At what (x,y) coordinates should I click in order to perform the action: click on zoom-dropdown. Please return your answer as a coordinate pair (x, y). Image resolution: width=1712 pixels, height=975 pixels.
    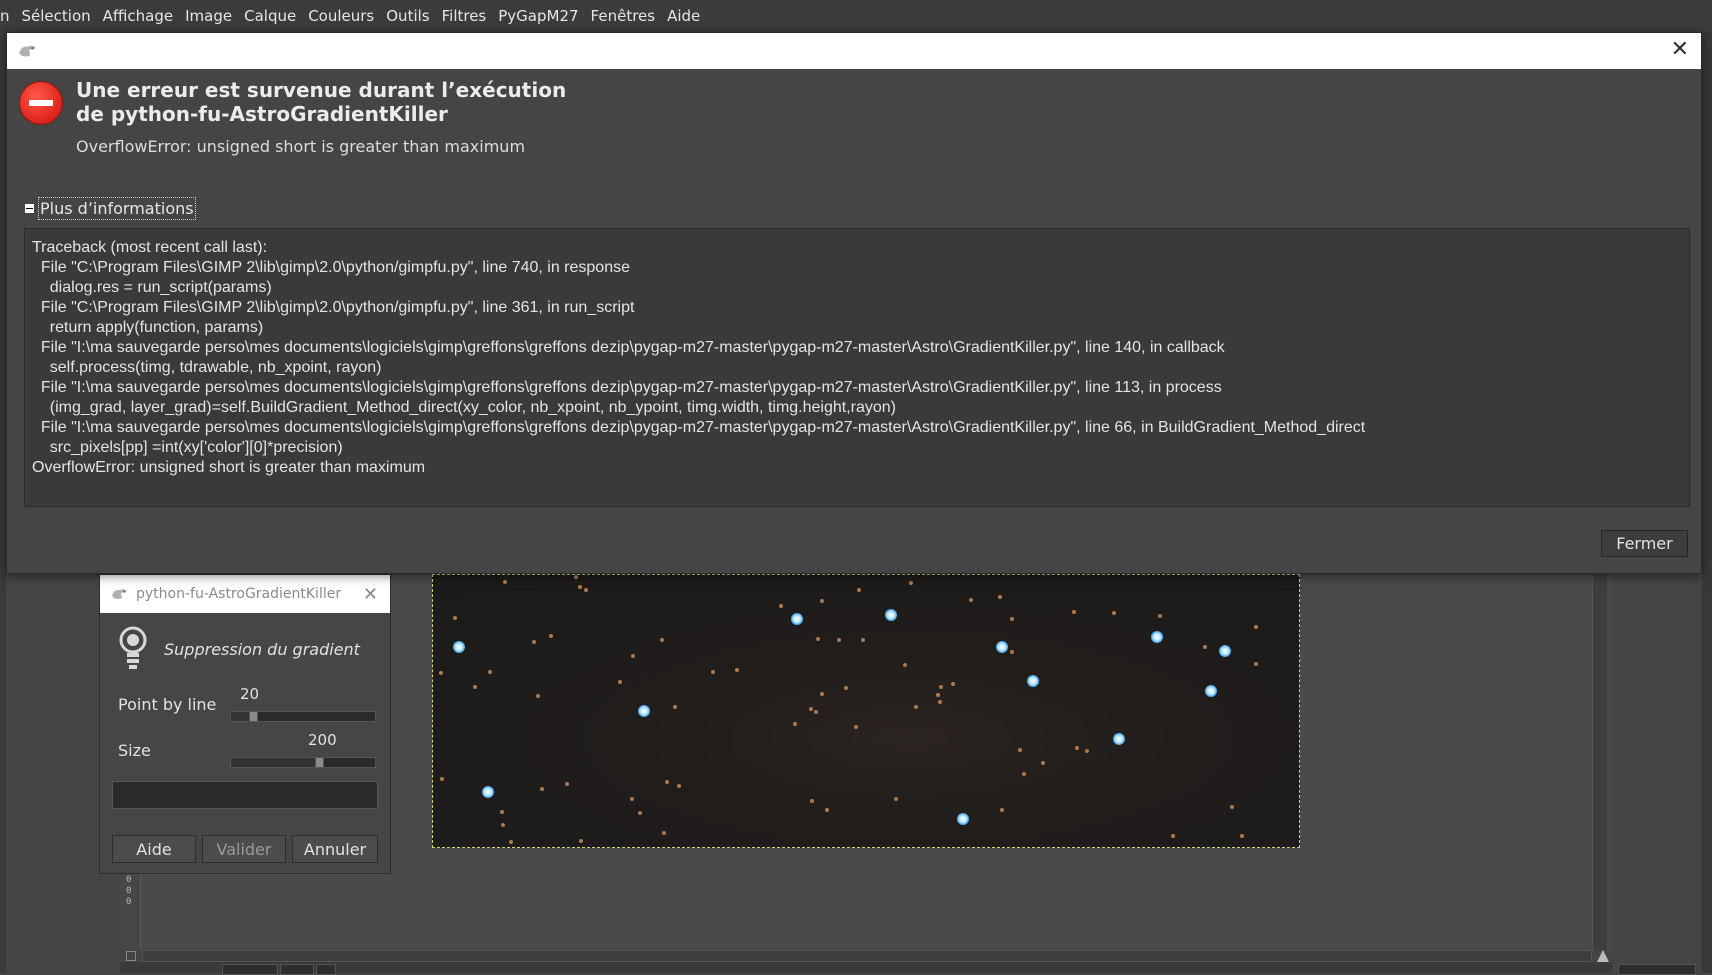
    Looking at the image, I should click on (326, 969).